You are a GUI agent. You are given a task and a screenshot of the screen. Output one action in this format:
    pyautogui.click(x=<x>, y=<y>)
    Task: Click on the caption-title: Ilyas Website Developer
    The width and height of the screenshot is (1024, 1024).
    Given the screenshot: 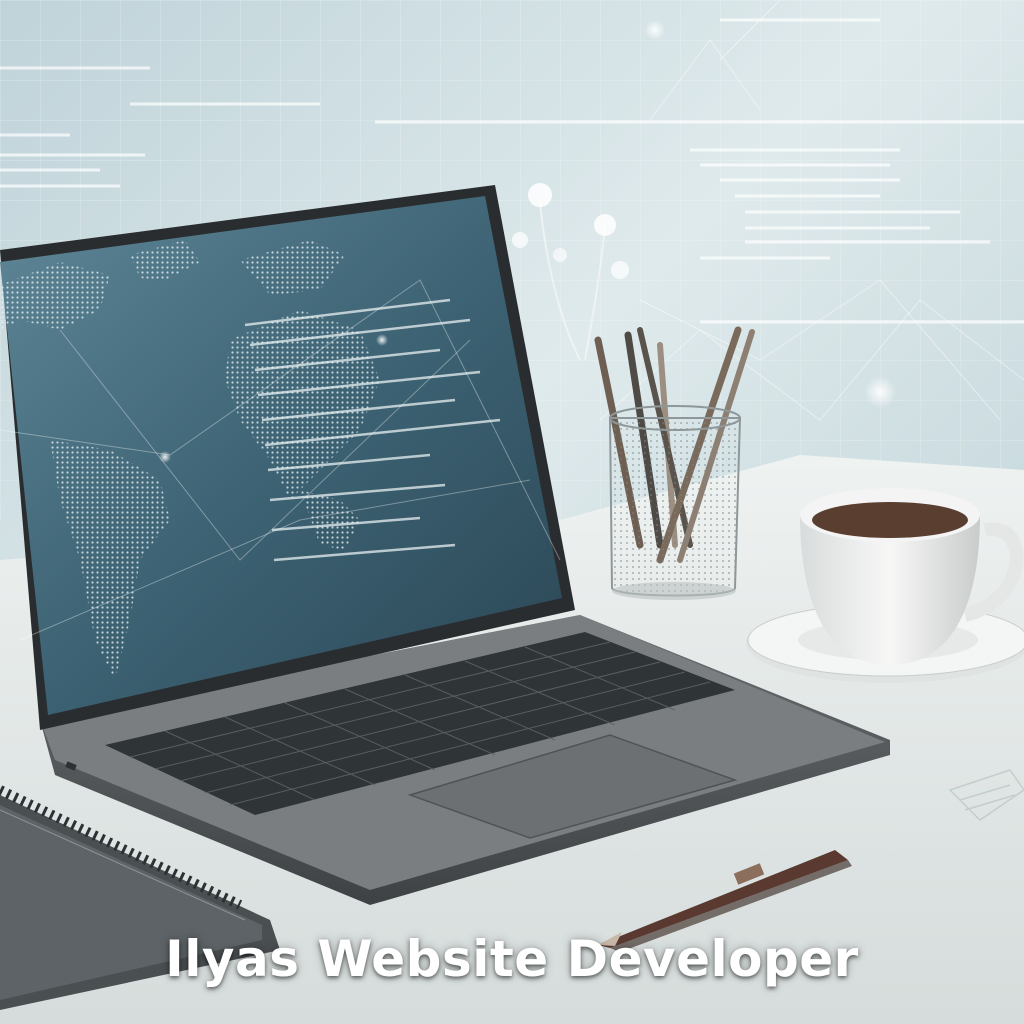 What is the action you would take?
    pyautogui.click(x=512, y=959)
    